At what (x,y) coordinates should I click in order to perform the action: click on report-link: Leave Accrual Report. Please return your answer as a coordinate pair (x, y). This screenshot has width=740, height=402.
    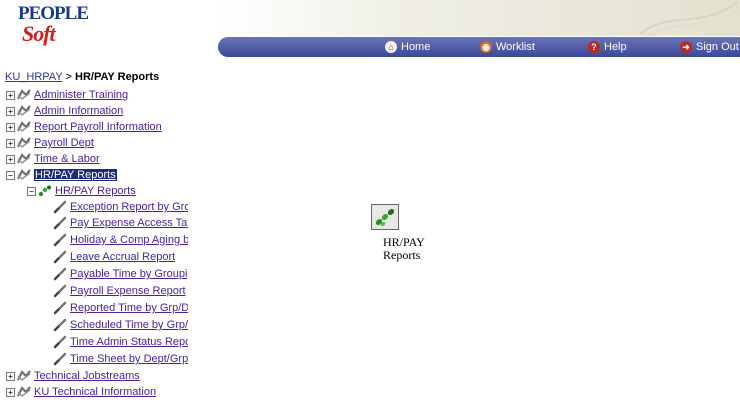
    Looking at the image, I should click on (122, 257).